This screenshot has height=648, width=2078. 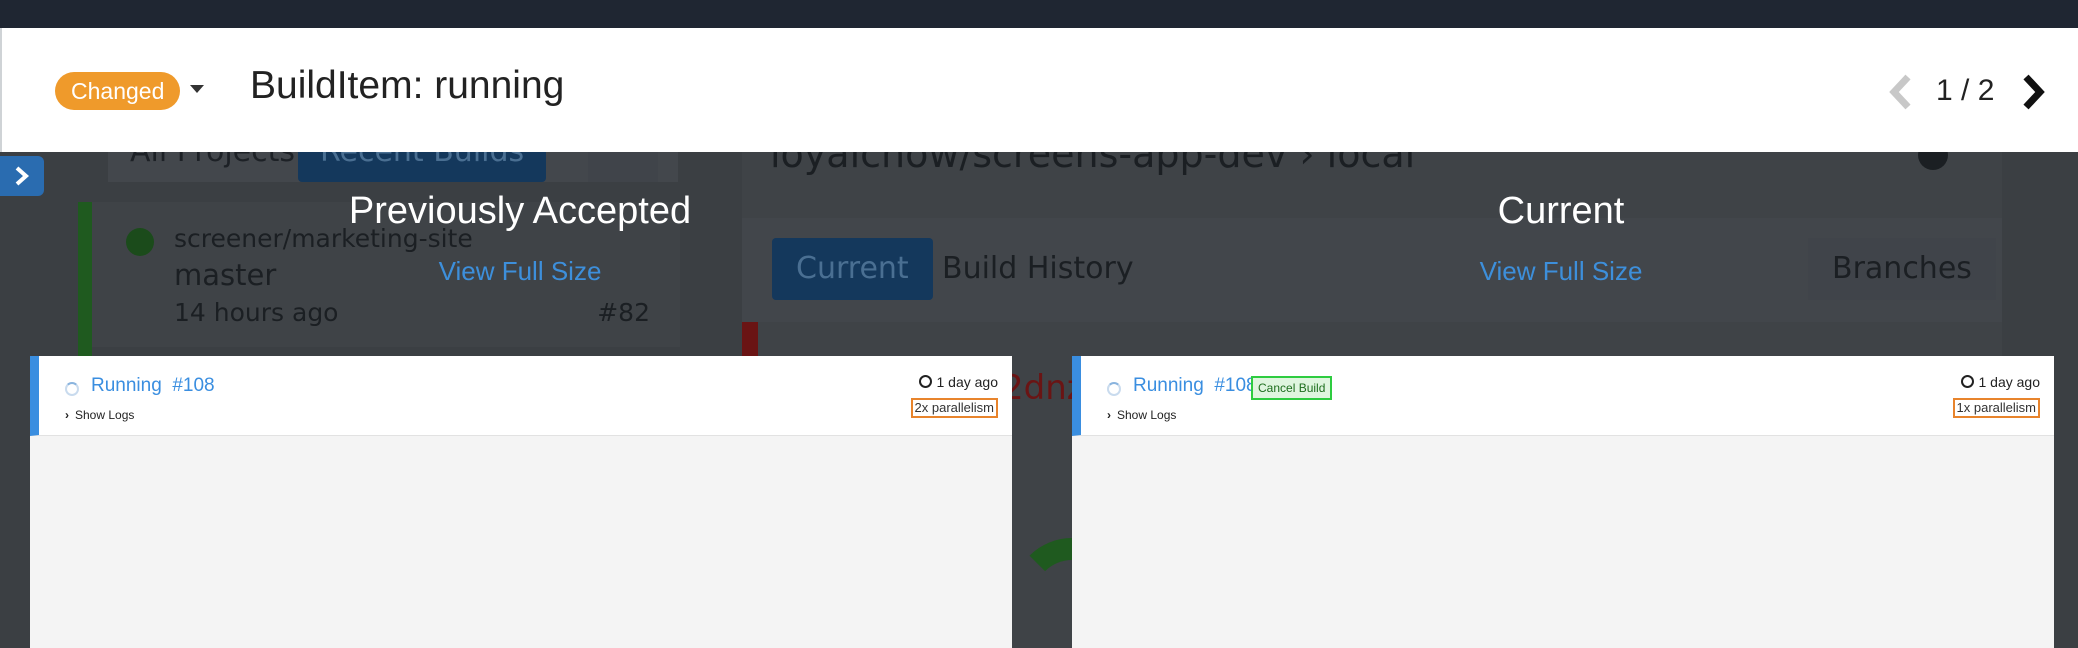 I want to click on cancel-build-button: Cancel Build, so click(x=1292, y=388).